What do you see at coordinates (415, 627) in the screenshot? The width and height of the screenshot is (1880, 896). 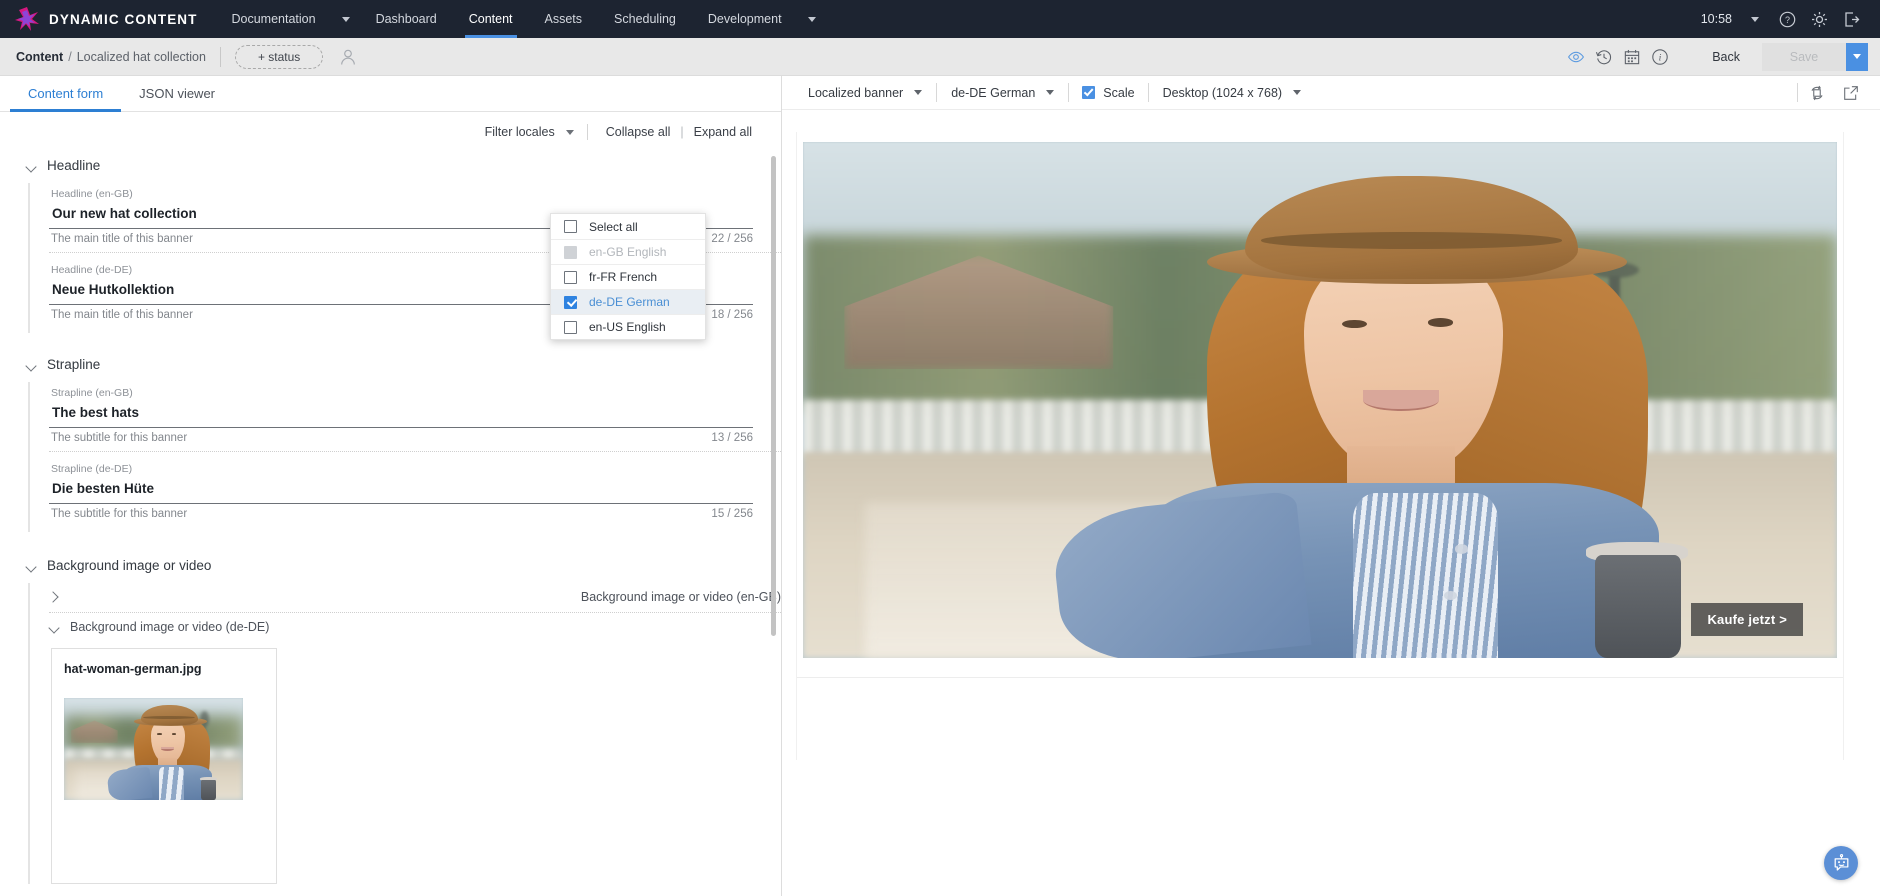 I see `subgroup-background-de-de-header: Background image or video (de-DE)` at bounding box center [415, 627].